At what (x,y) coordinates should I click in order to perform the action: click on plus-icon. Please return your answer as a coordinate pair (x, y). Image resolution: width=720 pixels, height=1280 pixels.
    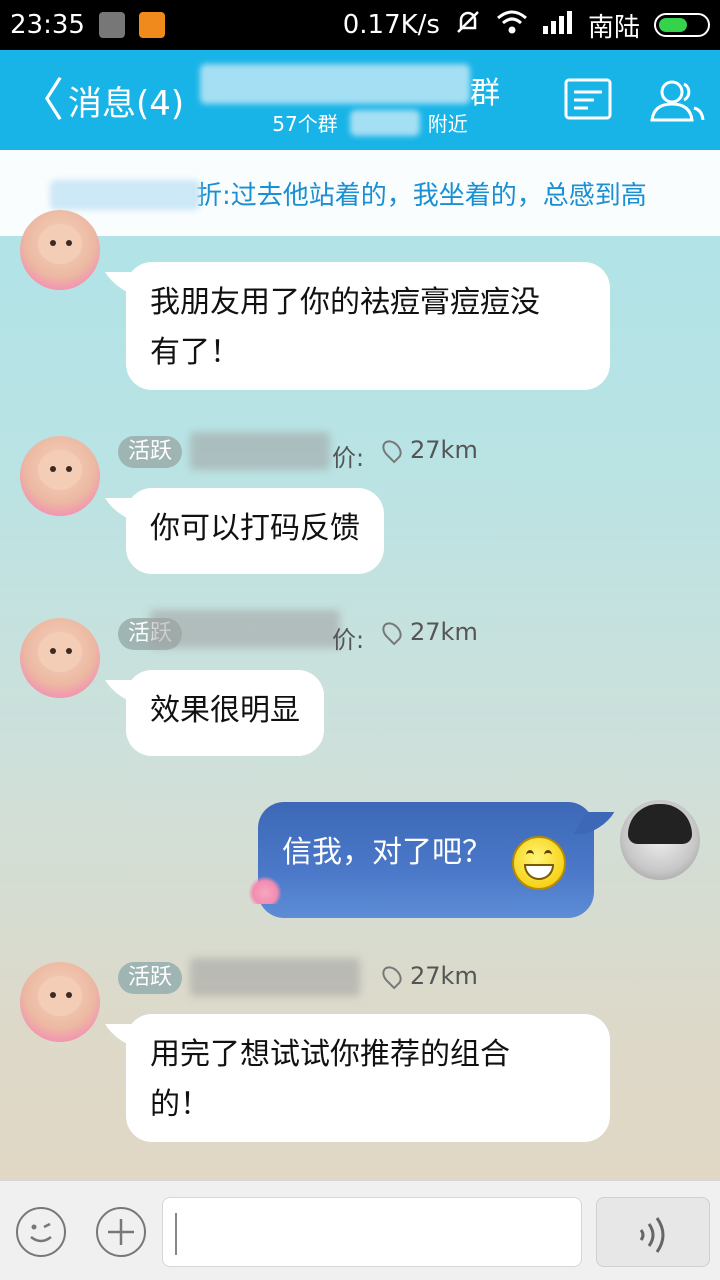
    Looking at the image, I should click on (121, 1232).